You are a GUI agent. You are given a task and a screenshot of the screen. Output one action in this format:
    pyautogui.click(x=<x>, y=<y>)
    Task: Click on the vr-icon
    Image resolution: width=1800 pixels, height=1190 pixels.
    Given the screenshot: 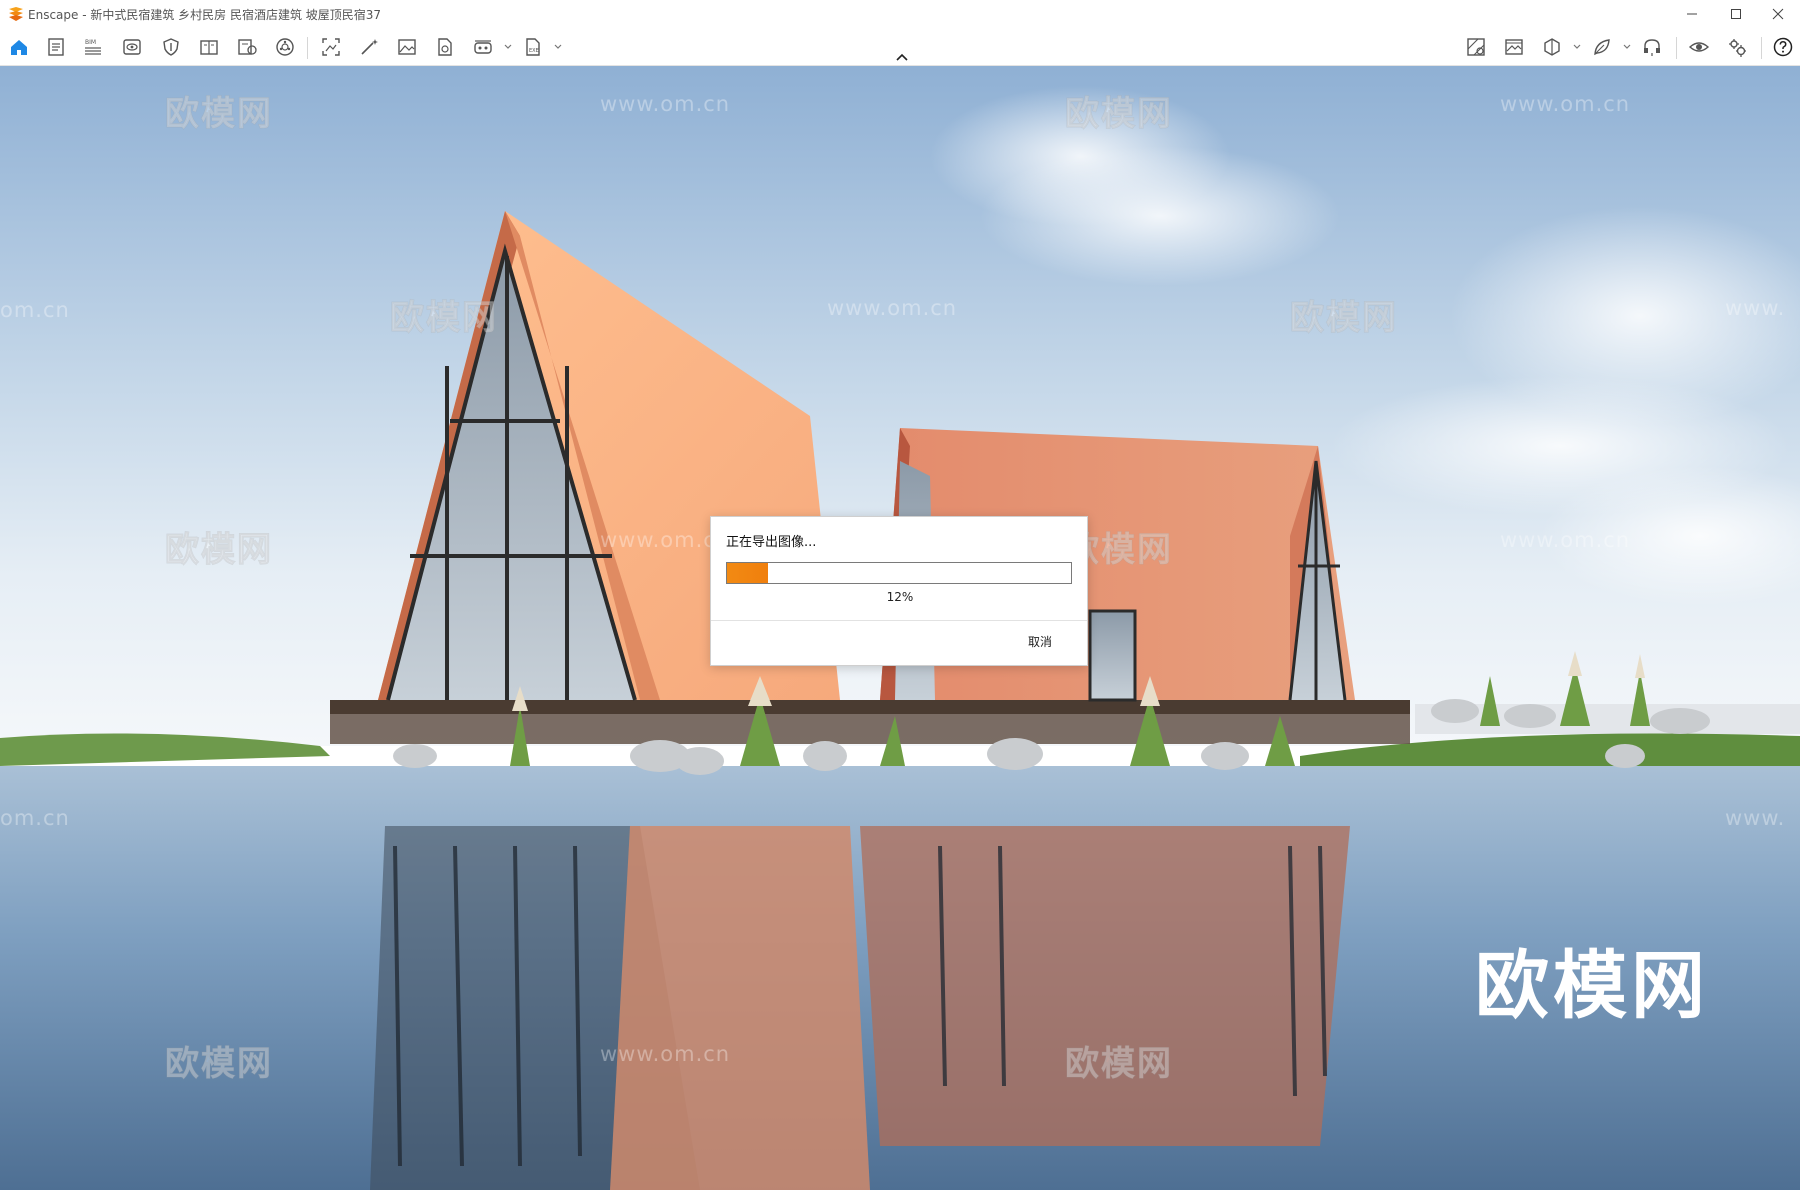 What is the action you would take?
    pyautogui.click(x=483, y=47)
    